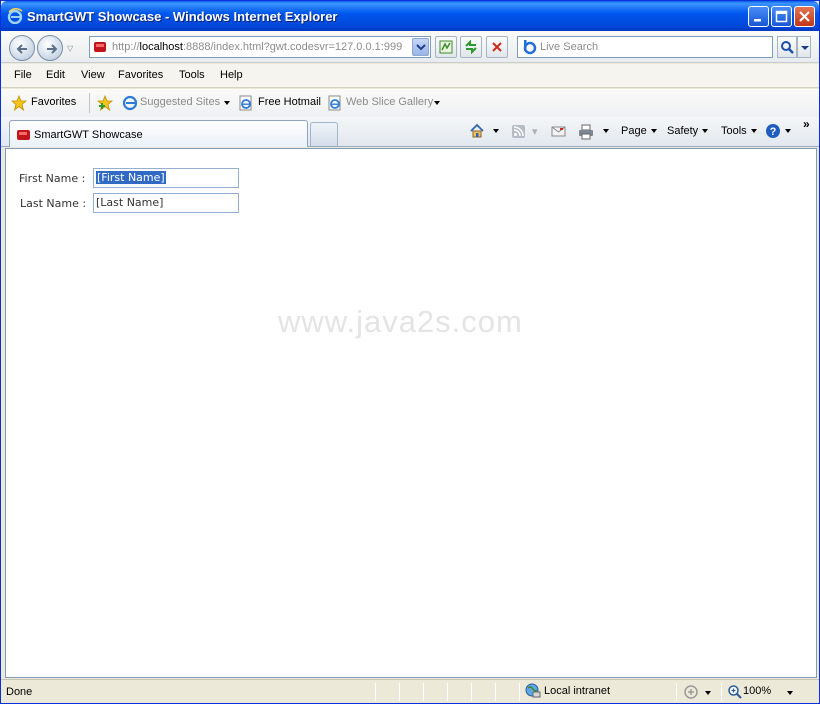 The image size is (820, 704). Describe the element at coordinates (389, 102) in the screenshot. I see `web-slice-gallery-link: Web Slice Gallery` at that location.